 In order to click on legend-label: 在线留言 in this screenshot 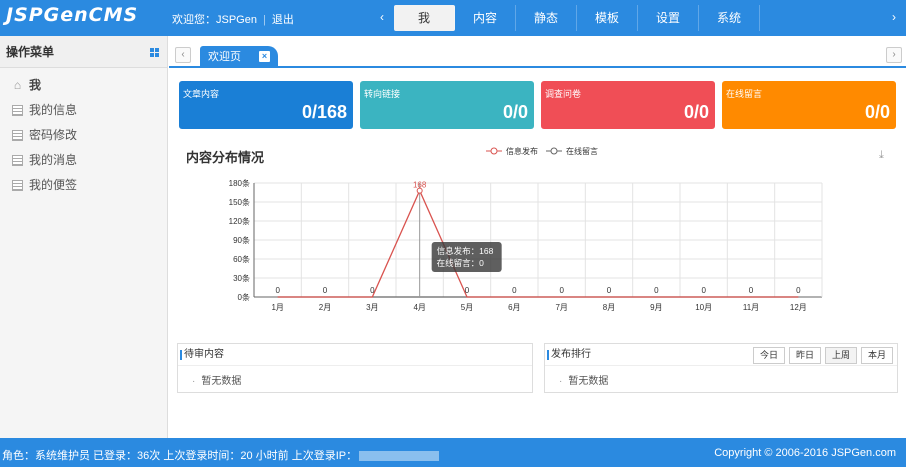, I will do `click(582, 151)`.